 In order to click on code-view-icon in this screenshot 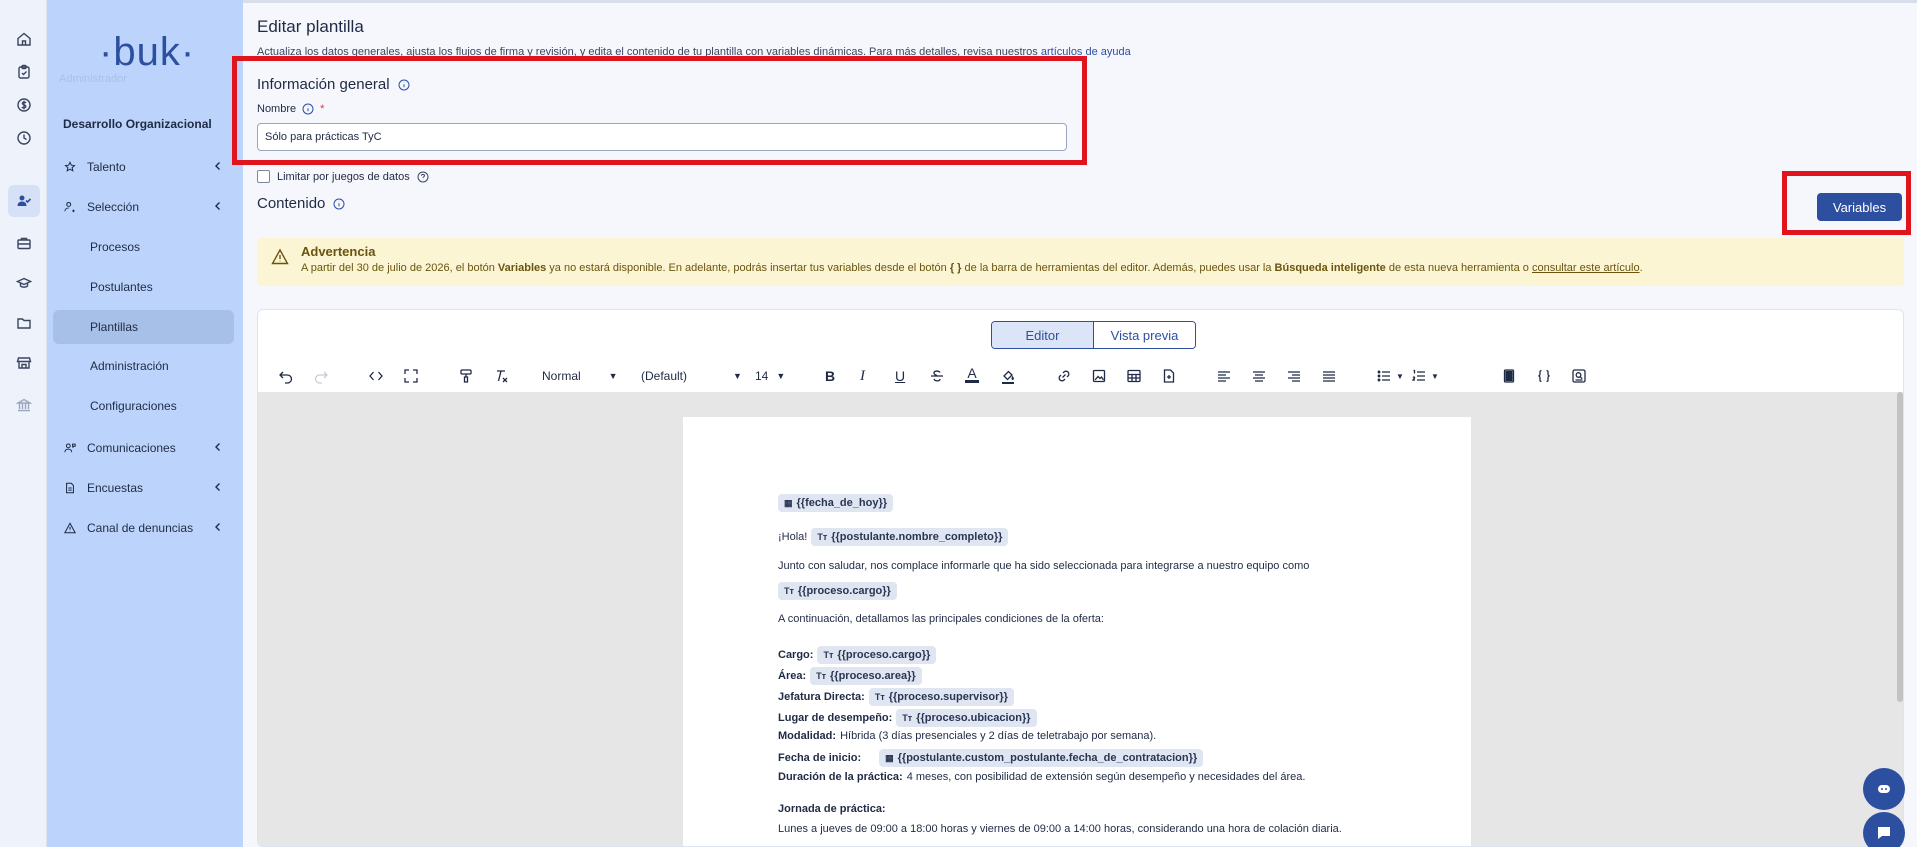, I will do `click(376, 376)`.